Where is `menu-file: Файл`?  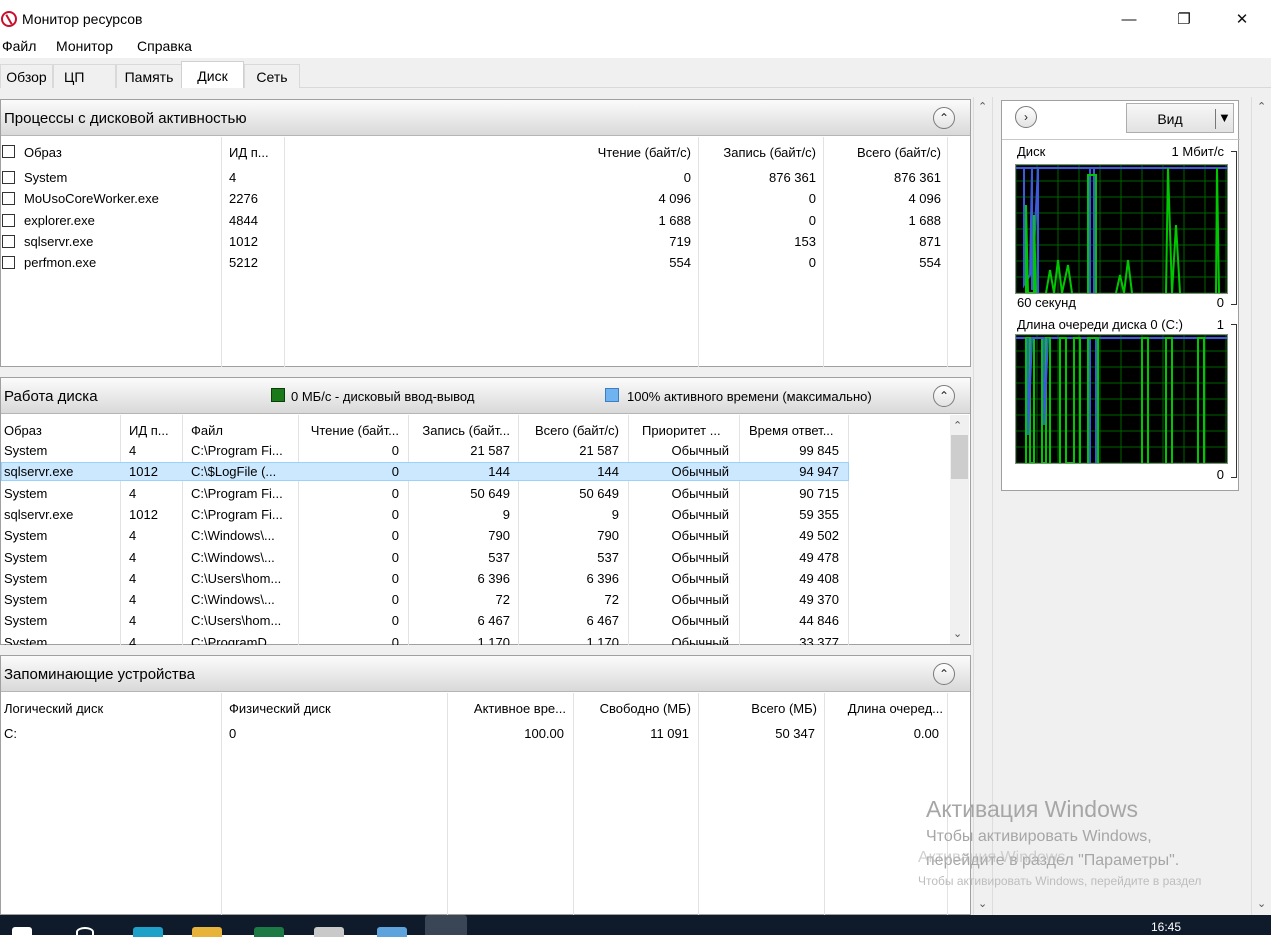
menu-file: Файл is located at coordinates (19, 46).